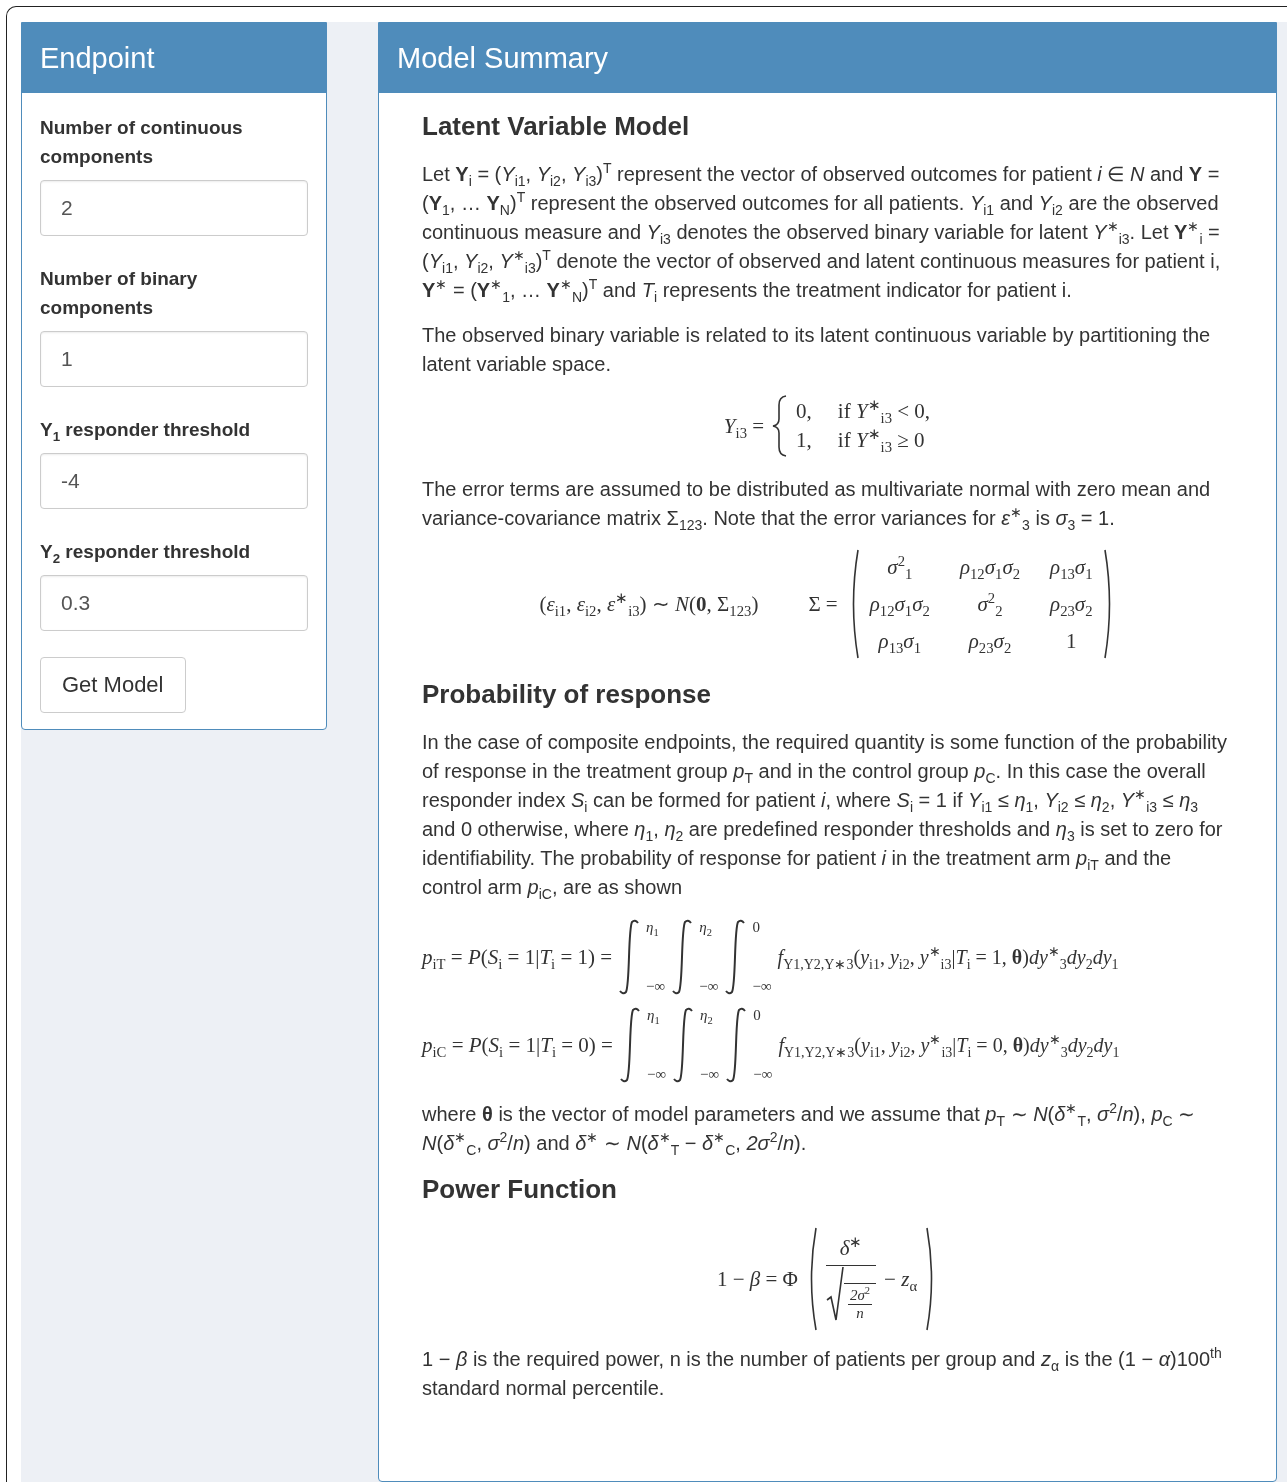 Image resolution: width=1287 pixels, height=1482 pixels. I want to click on section-heading: Power Function, so click(520, 1189).